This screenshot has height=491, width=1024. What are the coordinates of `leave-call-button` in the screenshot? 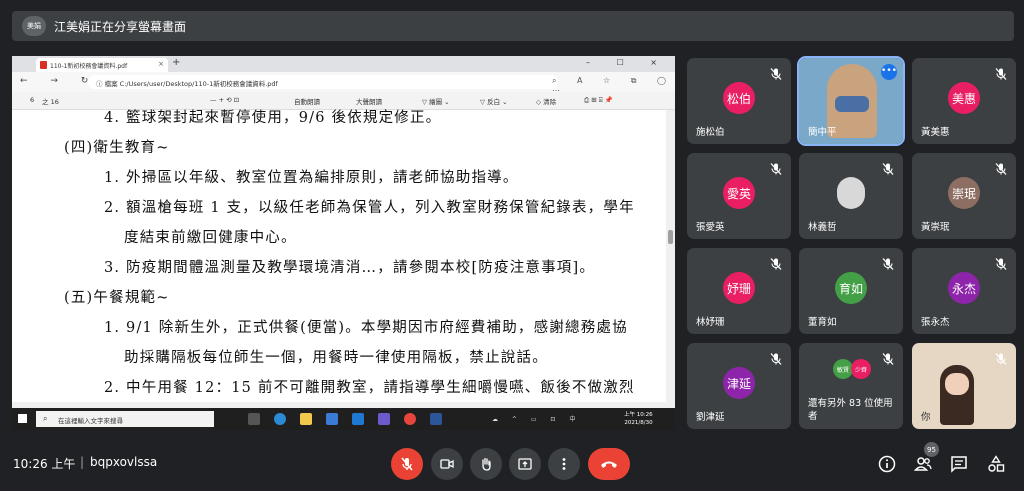 It's located at (609, 464).